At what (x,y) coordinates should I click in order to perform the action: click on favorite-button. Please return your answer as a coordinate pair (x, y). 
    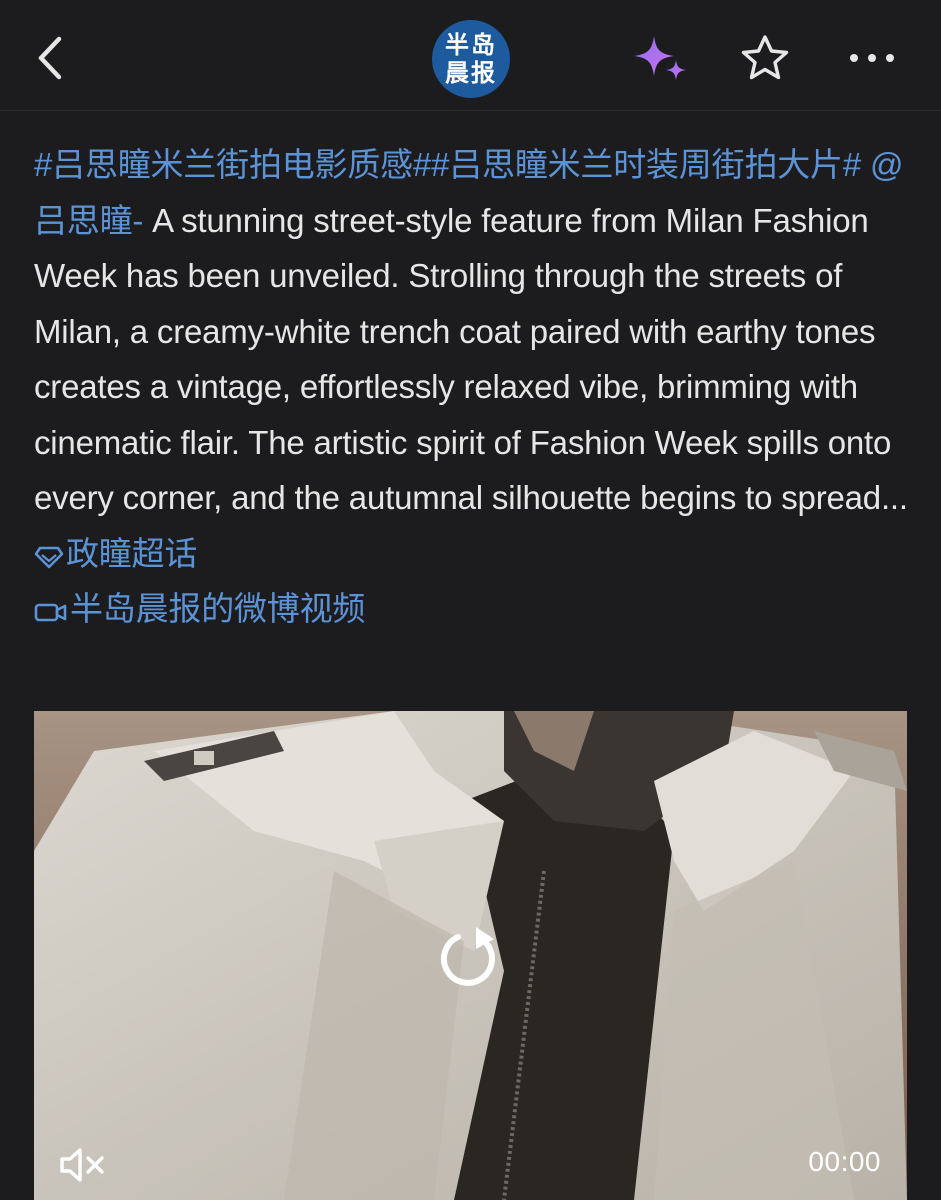
    Looking at the image, I should click on (765, 58).